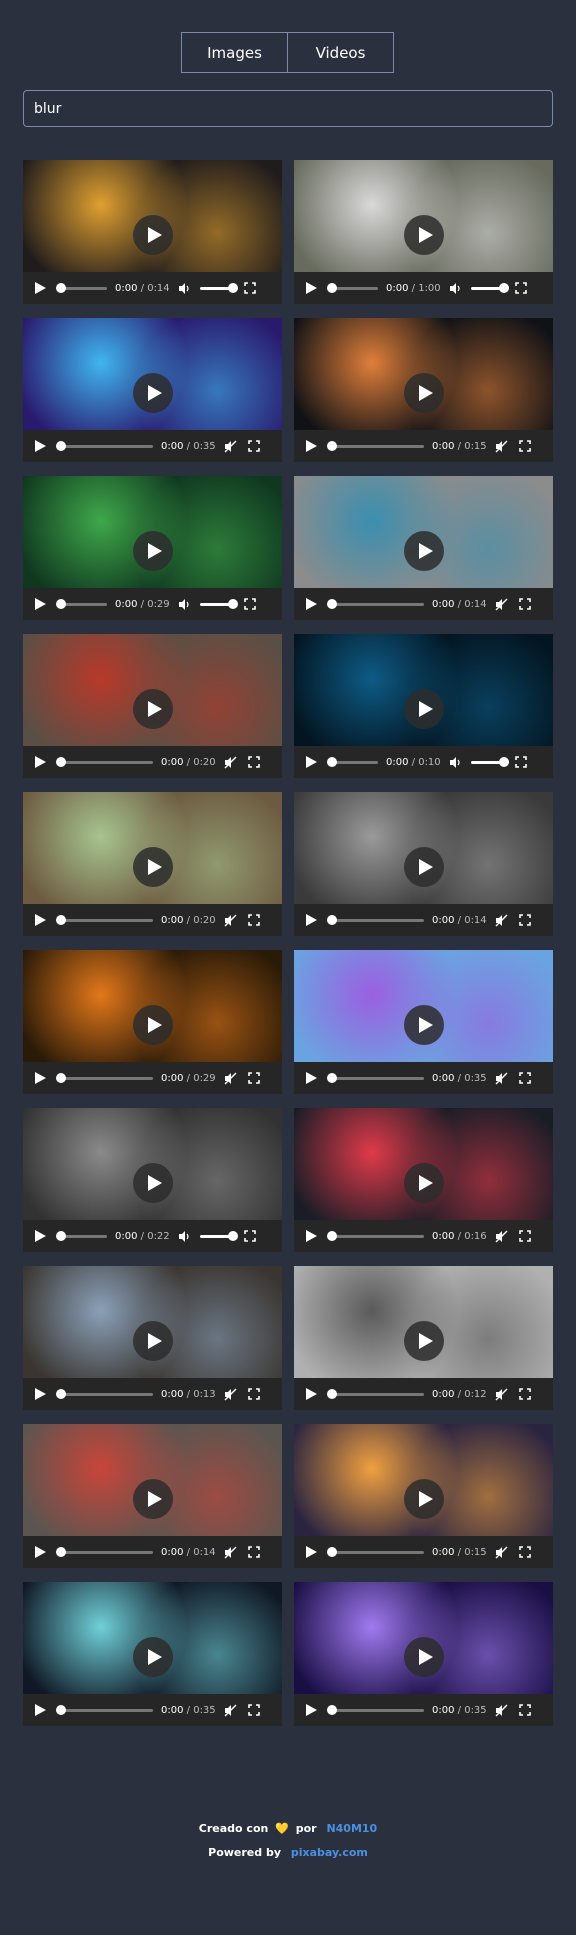 The width and height of the screenshot is (576, 1935). Describe the element at coordinates (329, 1852) in the screenshot. I see `pixabay-link: pixabay.com` at that location.